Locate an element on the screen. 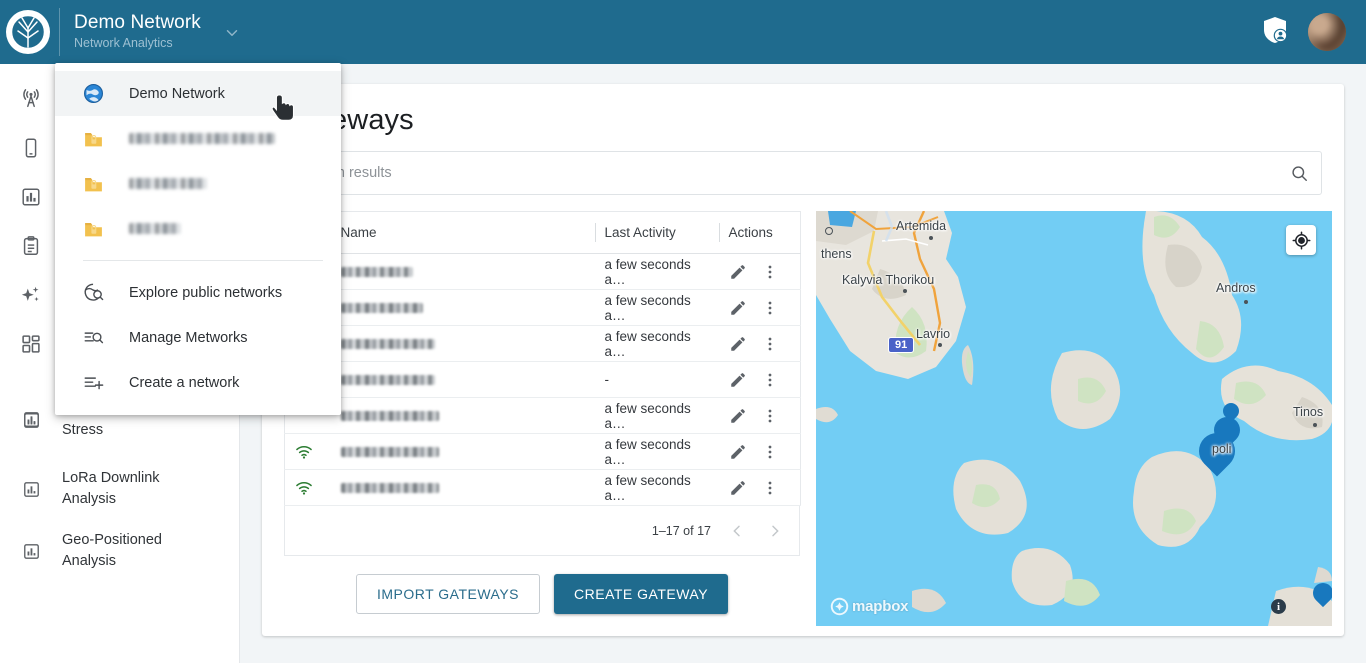 The height and width of the screenshot is (663, 1366). create-gateway-button: CREATE GATEWAY is located at coordinates (641, 594).